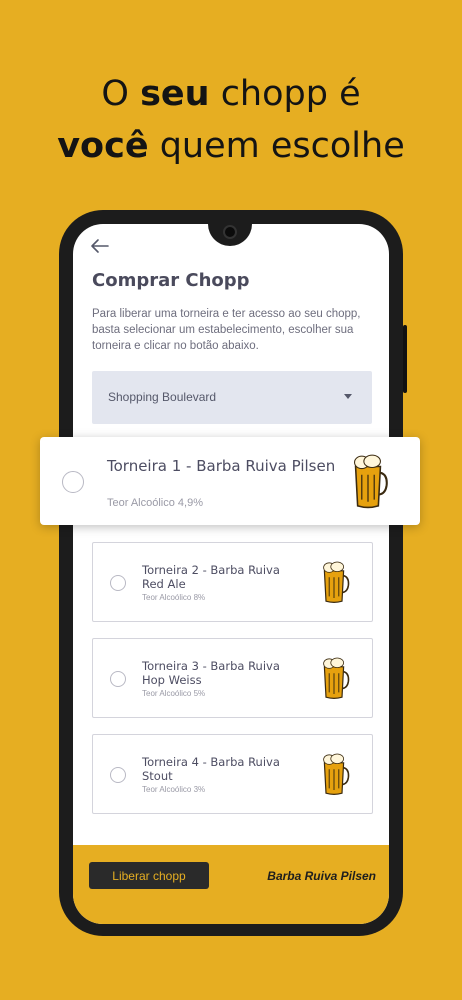 The image size is (462, 1000). I want to click on tap-name: Torneira 2 - Barba Ruiva Red Ale, so click(211, 577).